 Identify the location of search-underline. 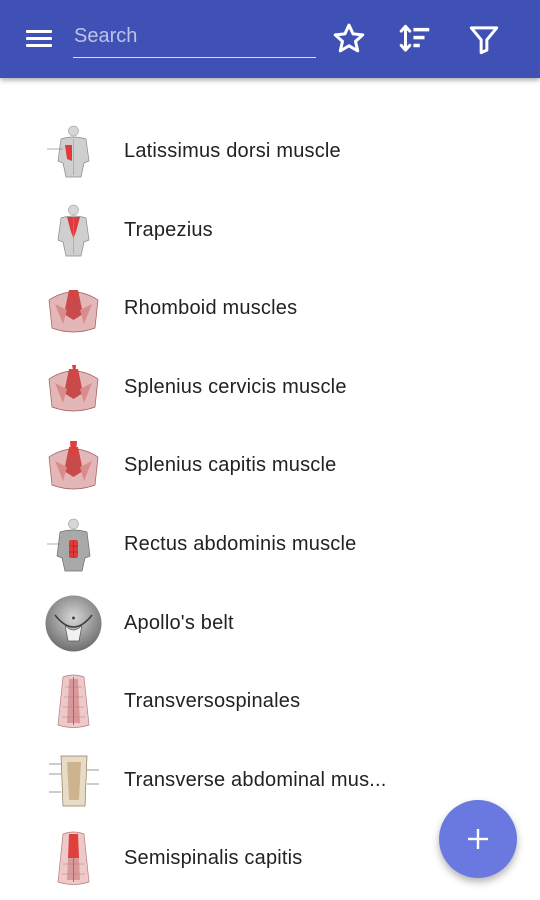
(194, 57).